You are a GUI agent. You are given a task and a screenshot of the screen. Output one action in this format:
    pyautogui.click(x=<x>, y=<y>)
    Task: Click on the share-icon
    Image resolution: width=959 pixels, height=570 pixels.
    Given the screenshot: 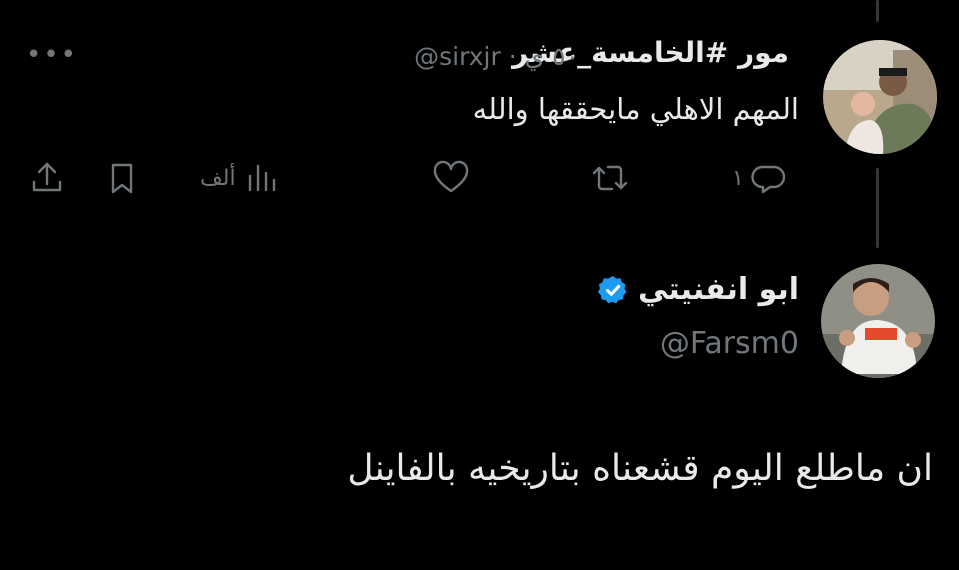 What is the action you would take?
    pyautogui.click(x=47, y=177)
    